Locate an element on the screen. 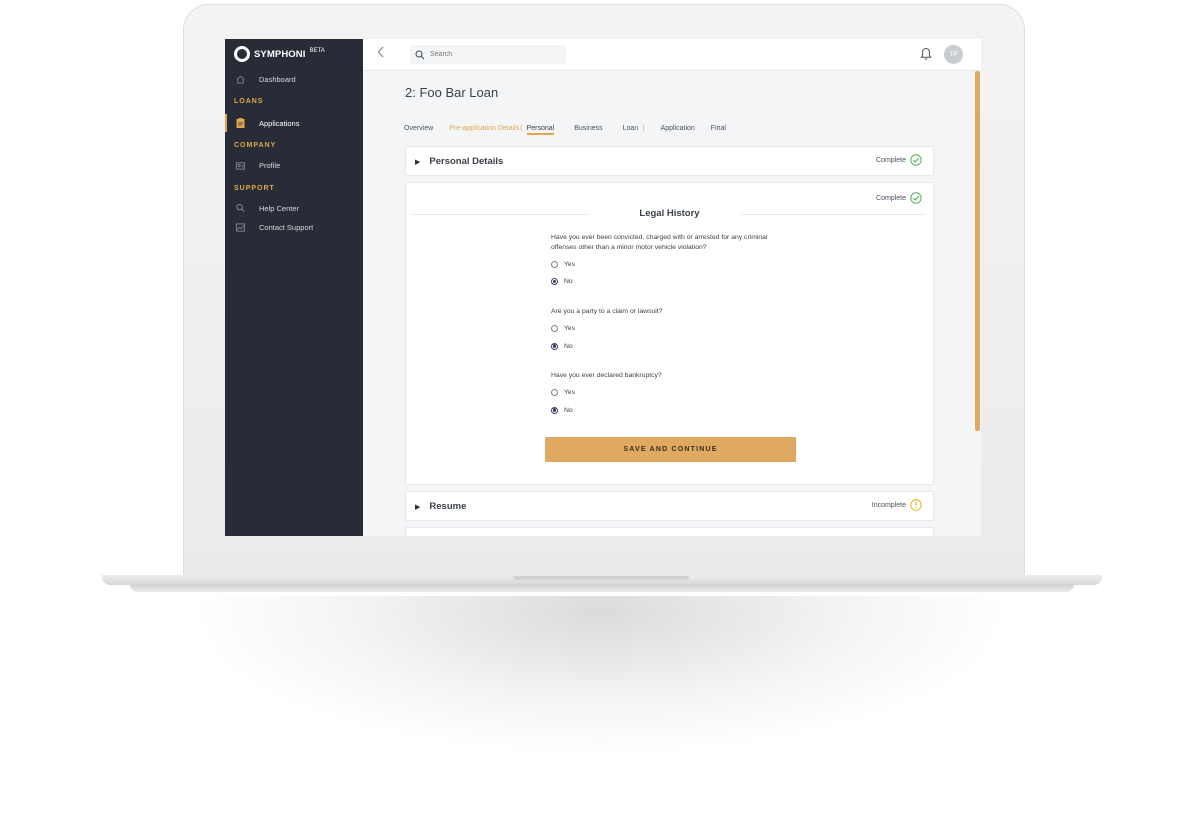  clipboard-icon is located at coordinates (240, 123).